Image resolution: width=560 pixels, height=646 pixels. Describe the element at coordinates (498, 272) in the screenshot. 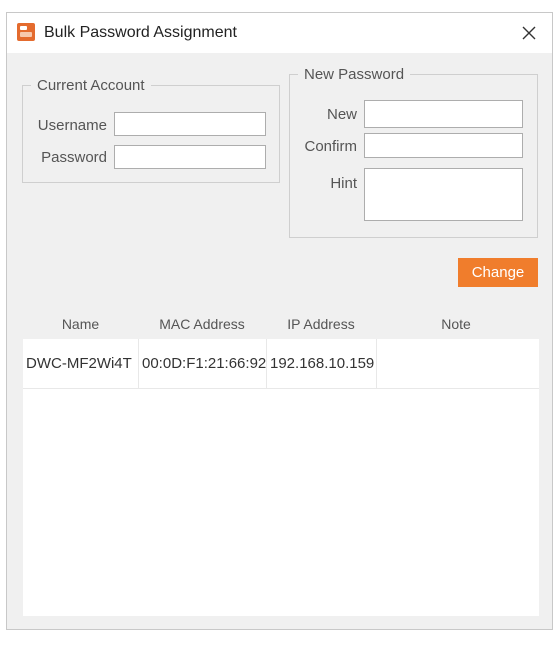

I see `change-button: Change` at that location.